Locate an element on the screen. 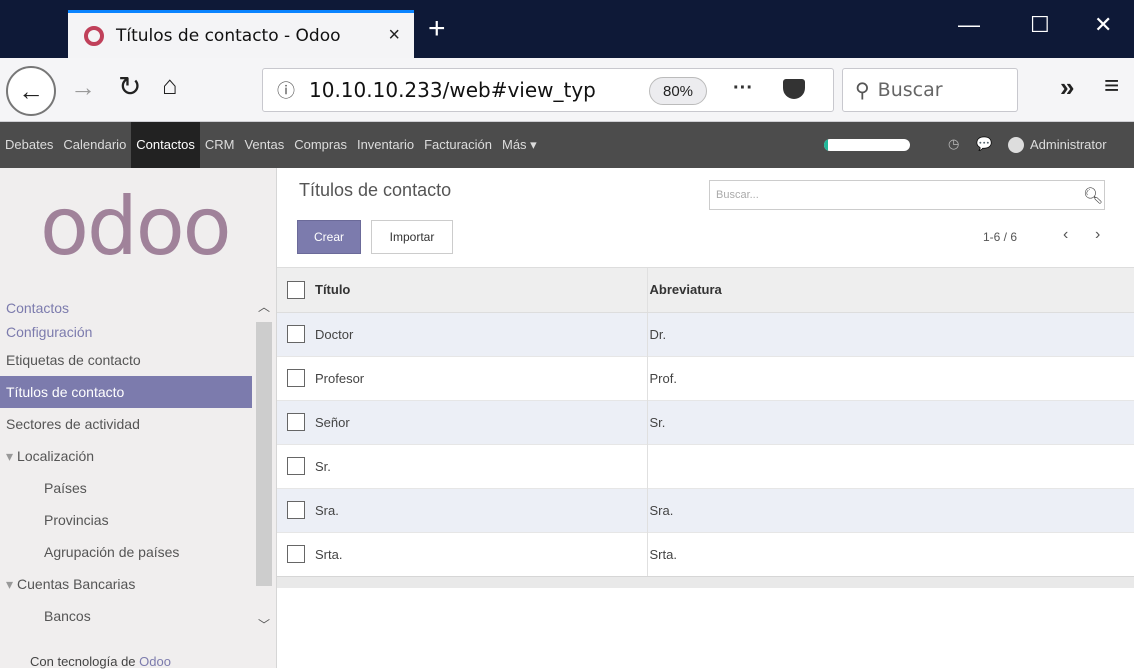 This screenshot has height=669, width=1134. home-icon: ⌂ is located at coordinates (170, 85).